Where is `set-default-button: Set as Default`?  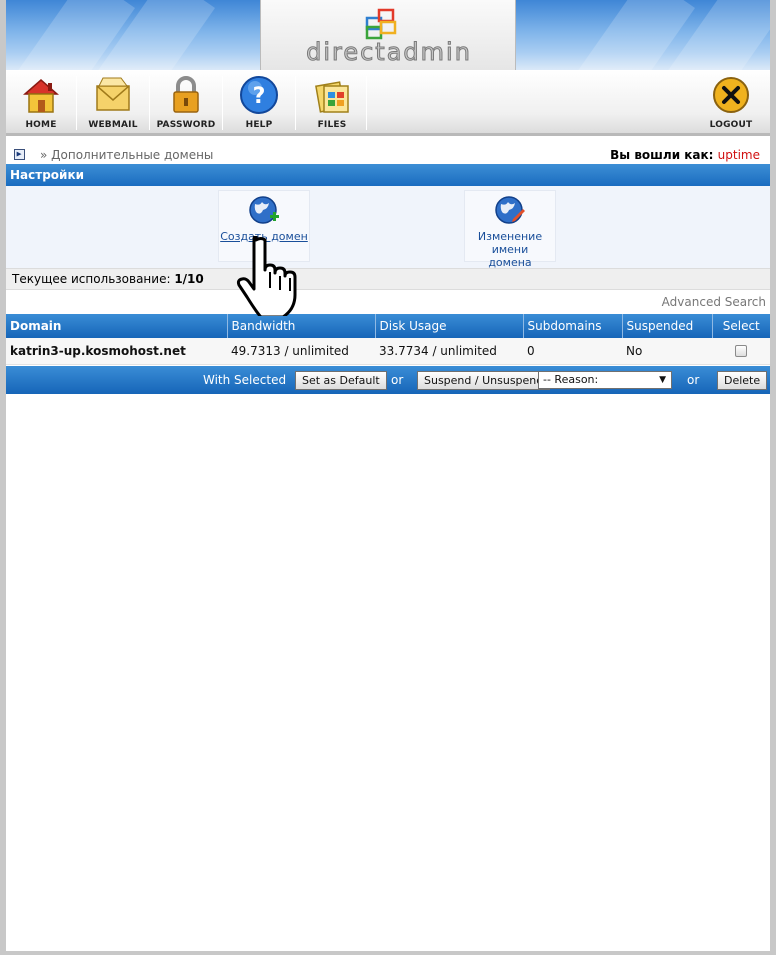 set-default-button: Set as Default is located at coordinates (341, 380).